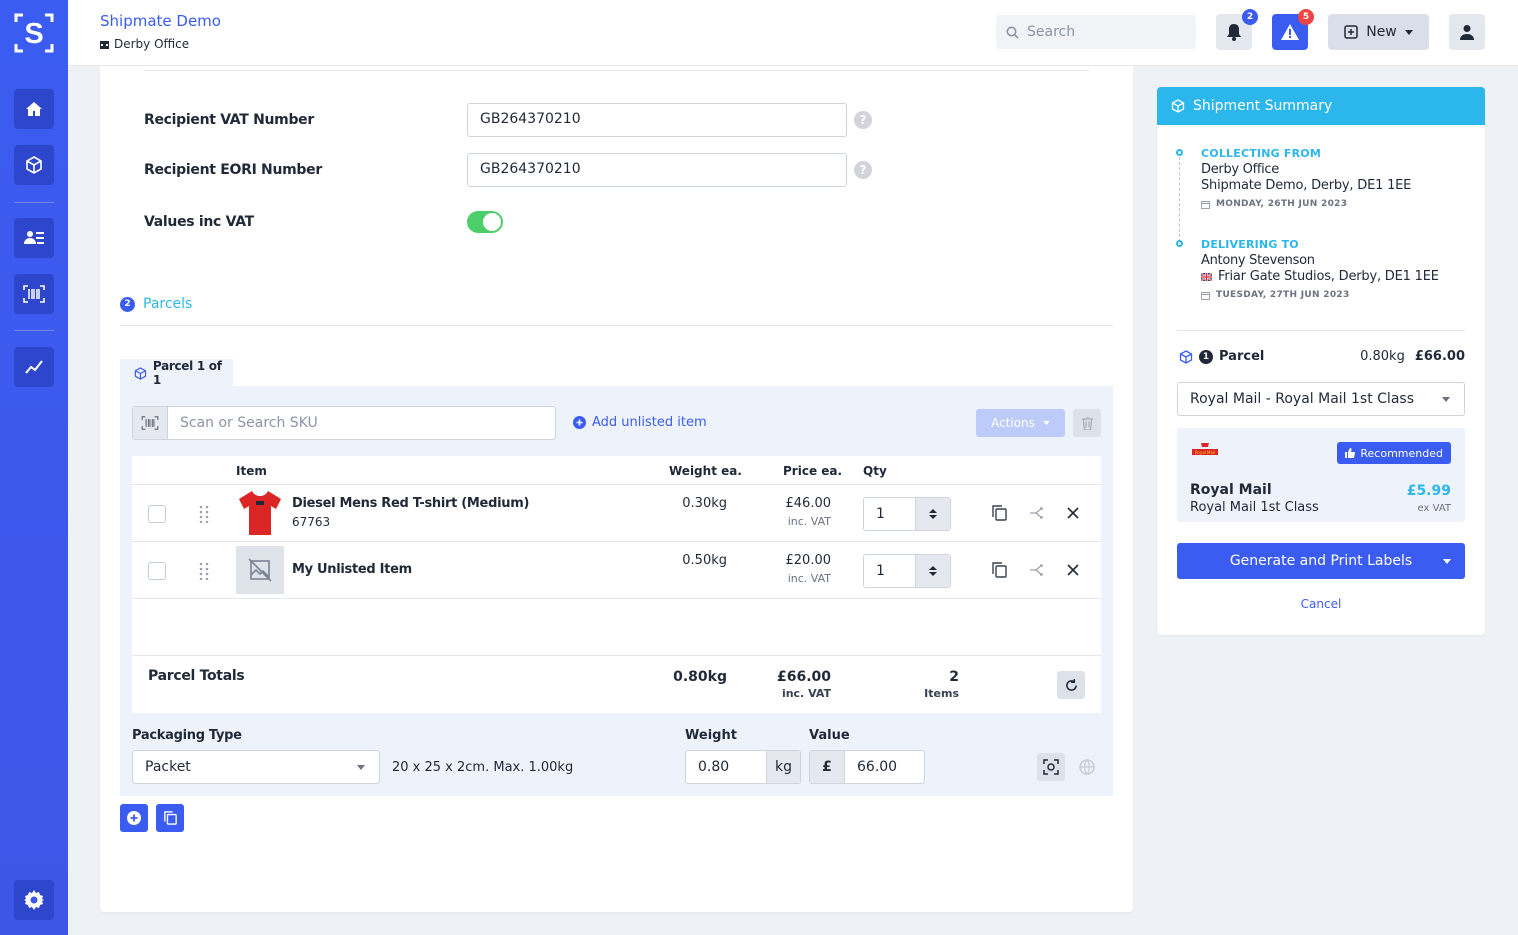 The width and height of the screenshot is (1518, 935). What do you see at coordinates (880, 514) in the screenshot?
I see `quantity-value: 1` at bounding box center [880, 514].